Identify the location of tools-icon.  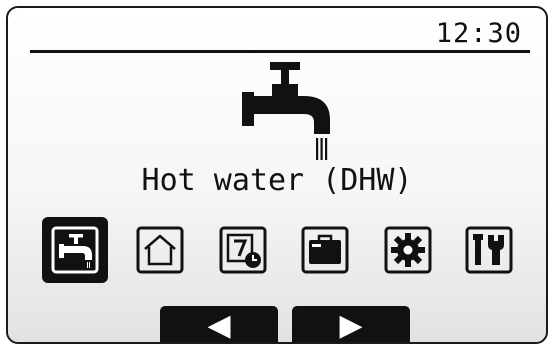
(489, 250).